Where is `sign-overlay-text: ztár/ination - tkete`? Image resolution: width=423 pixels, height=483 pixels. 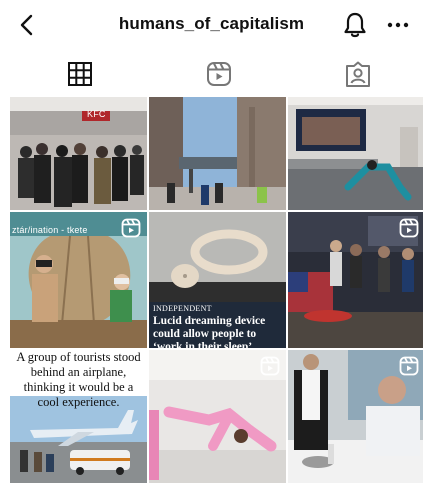
sign-overlay-text: ztár/ination - tkete is located at coordinates (50, 230).